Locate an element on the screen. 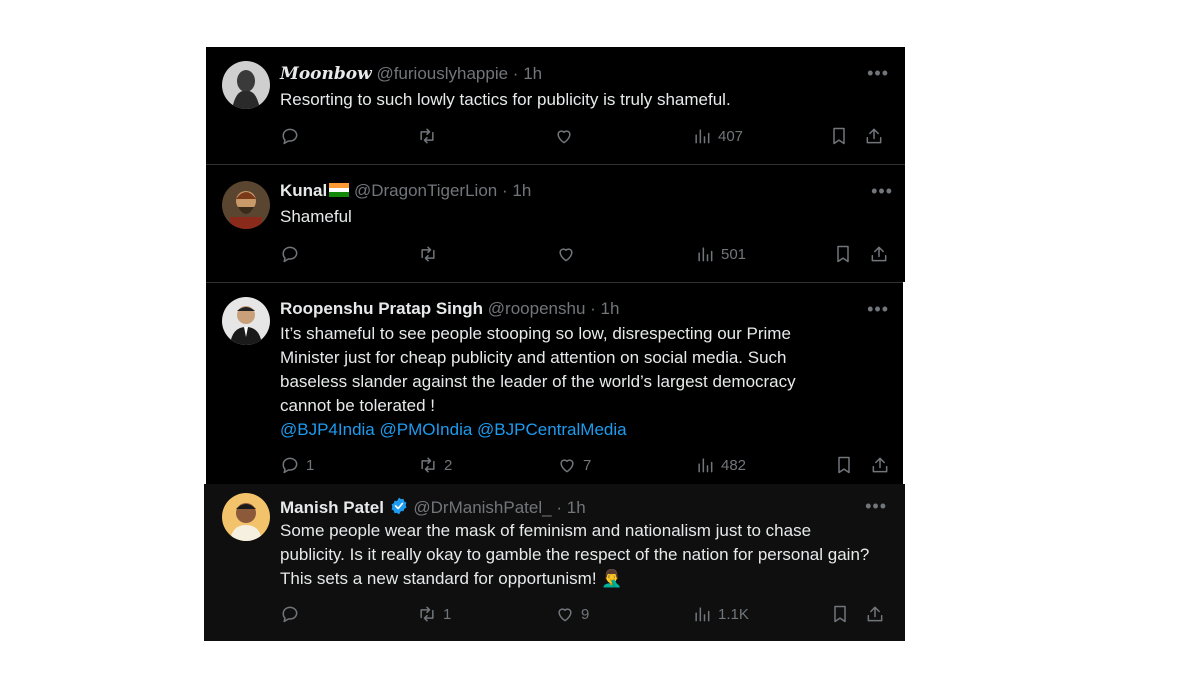 This screenshot has width=1200, height=675. display-name: Roopenshu Pratap Singh is located at coordinates (381, 308).